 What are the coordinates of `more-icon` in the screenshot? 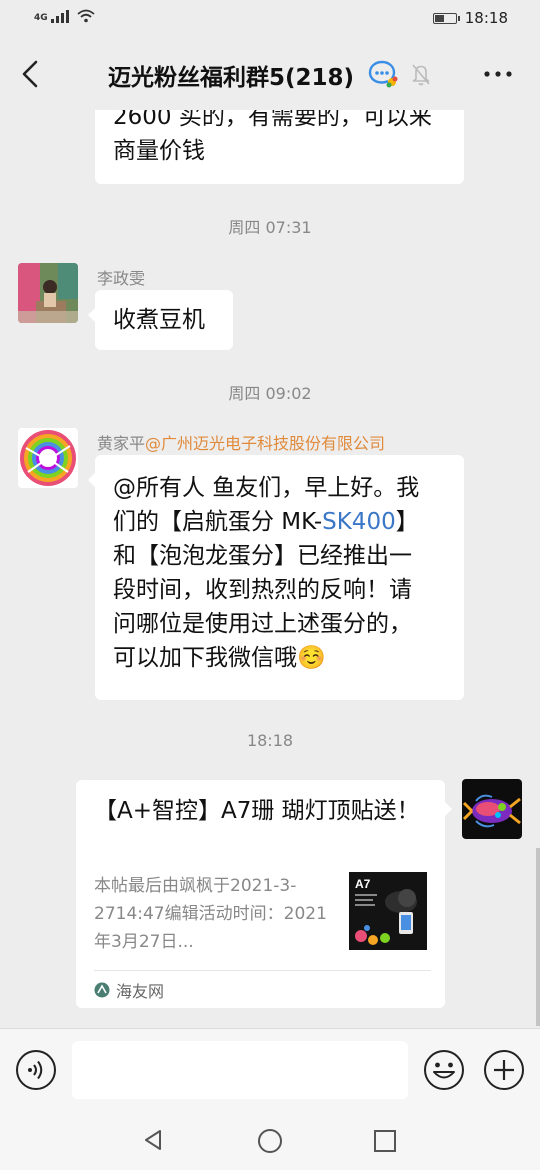 It's located at (498, 74).